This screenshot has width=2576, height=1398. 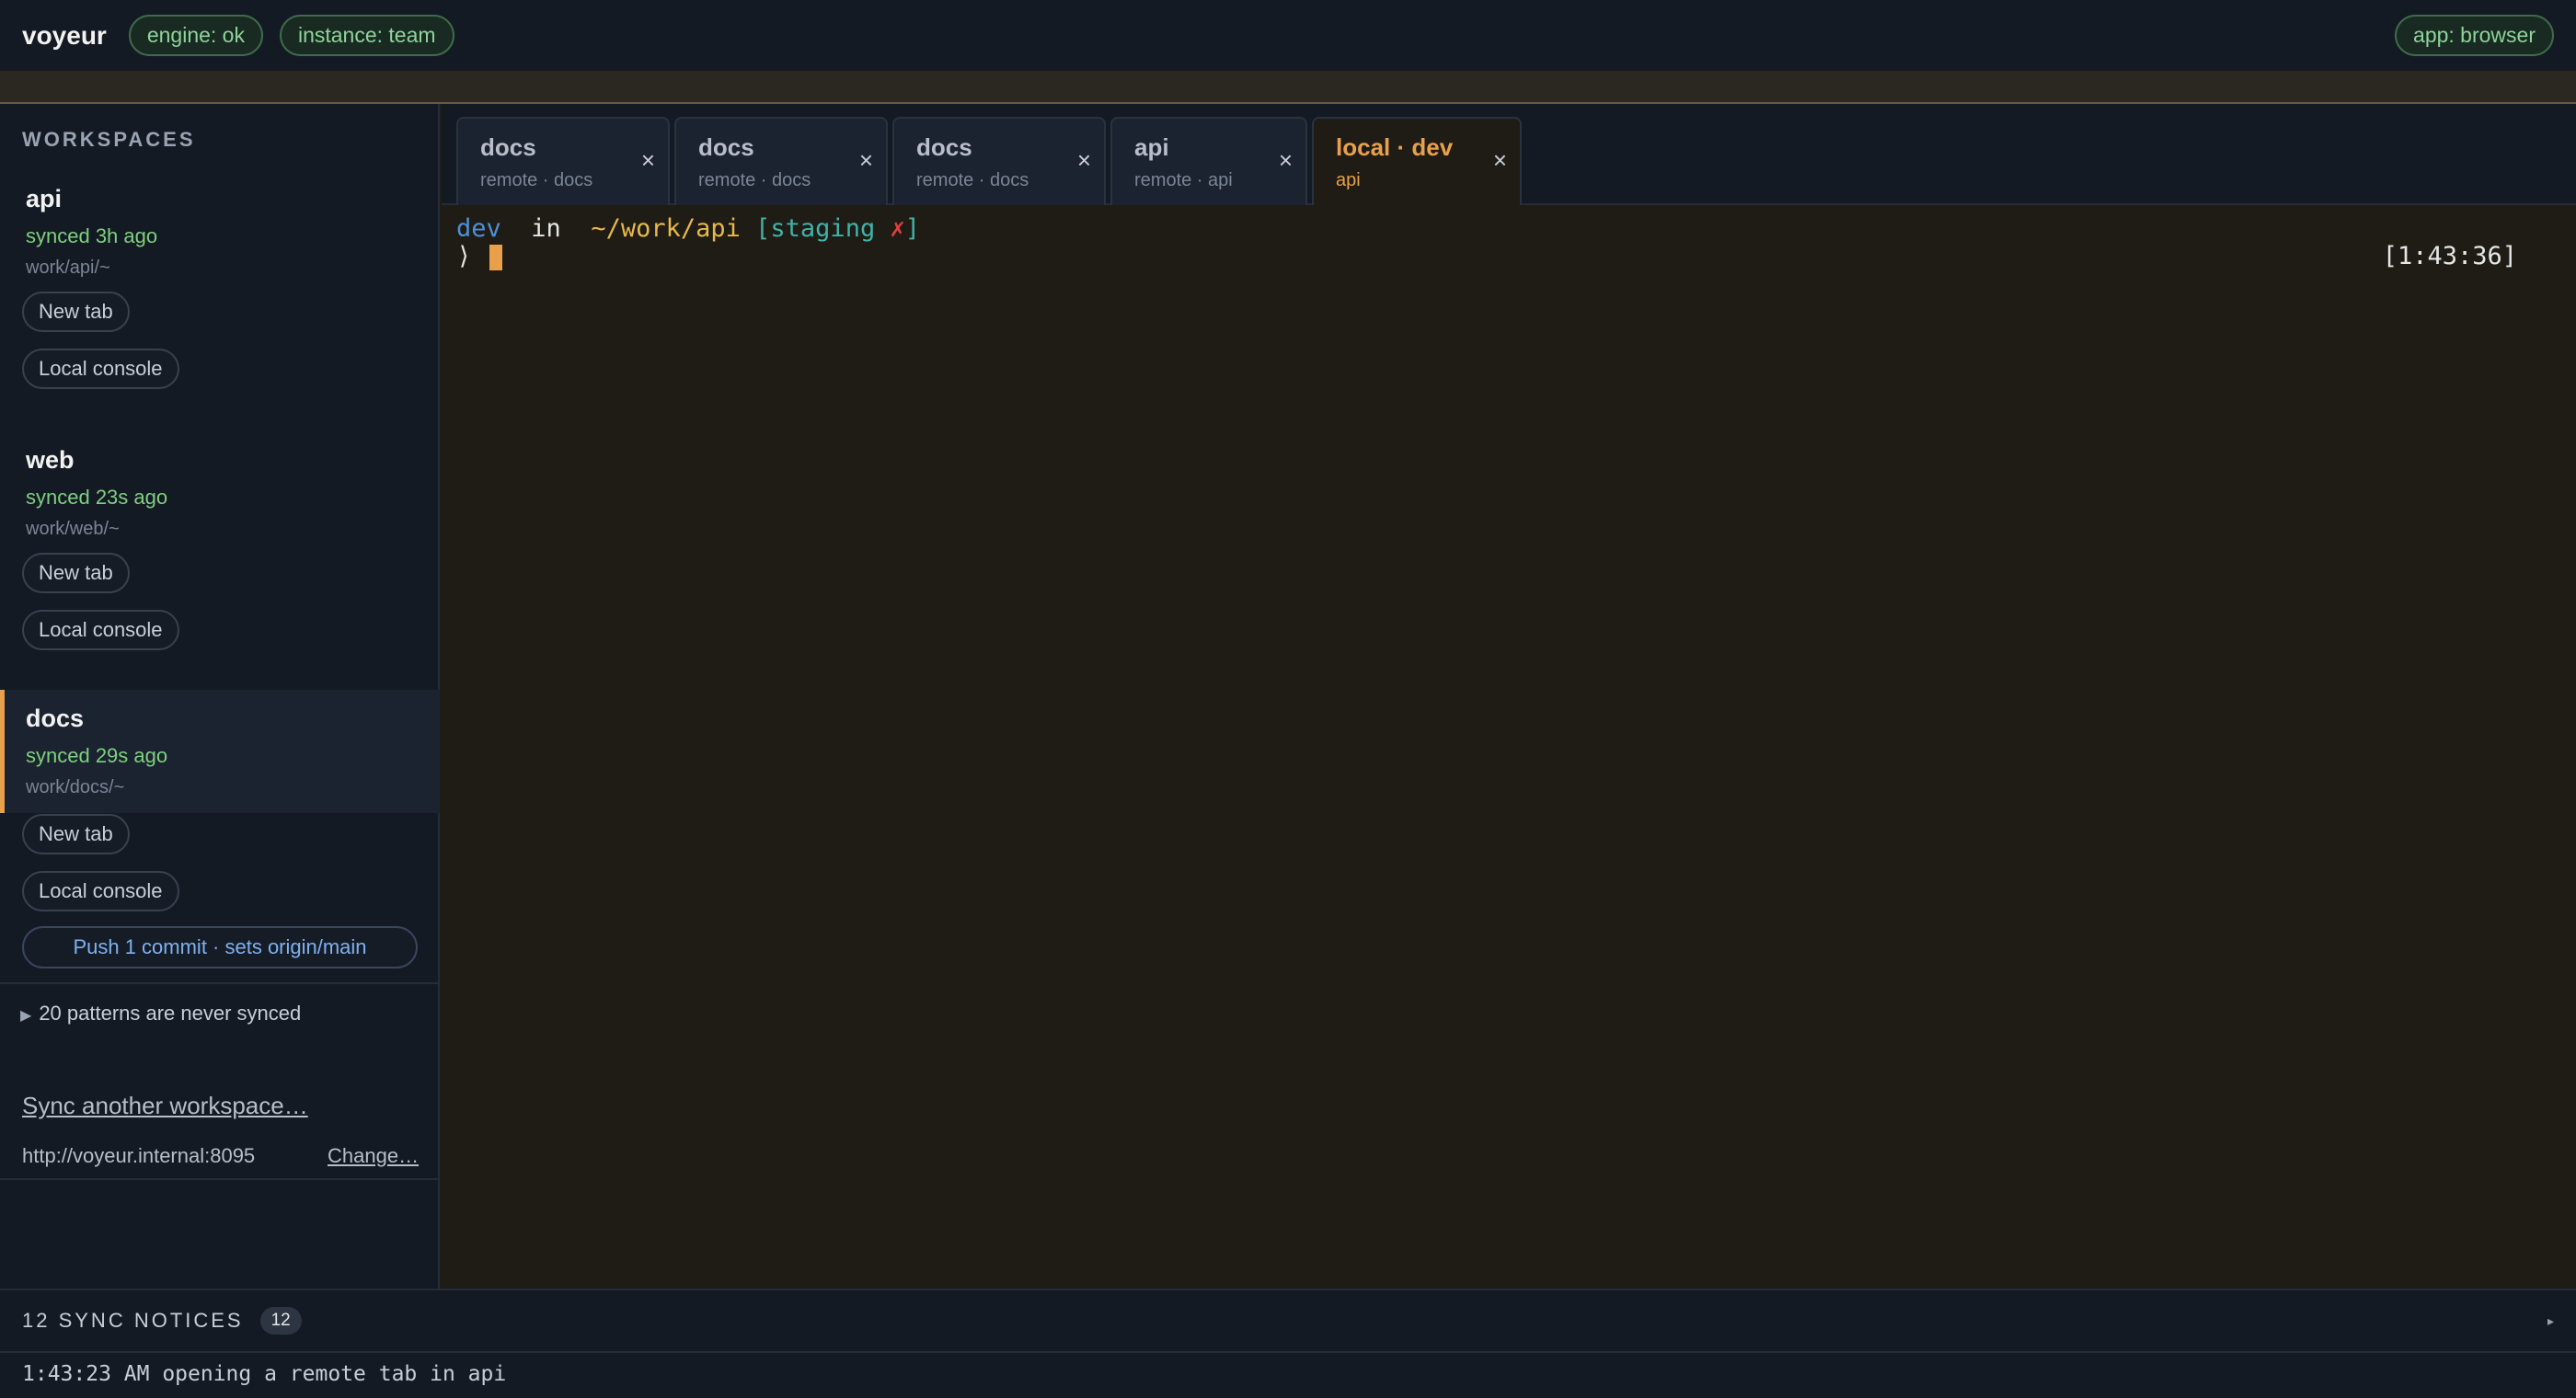 I want to click on divider, so click(x=220, y=983).